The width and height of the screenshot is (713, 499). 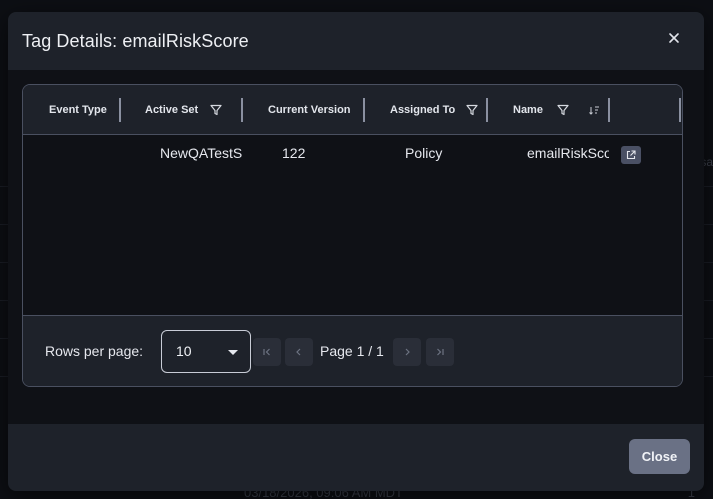 I want to click on rows-per-page-value: 10, so click(x=184, y=351).